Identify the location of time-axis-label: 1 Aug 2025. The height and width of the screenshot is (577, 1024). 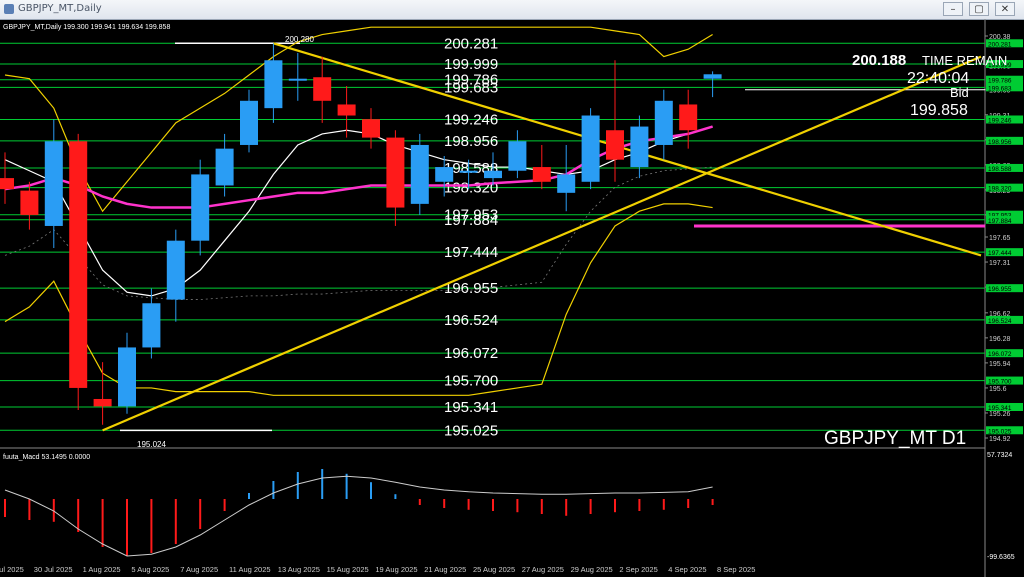
(102, 569).